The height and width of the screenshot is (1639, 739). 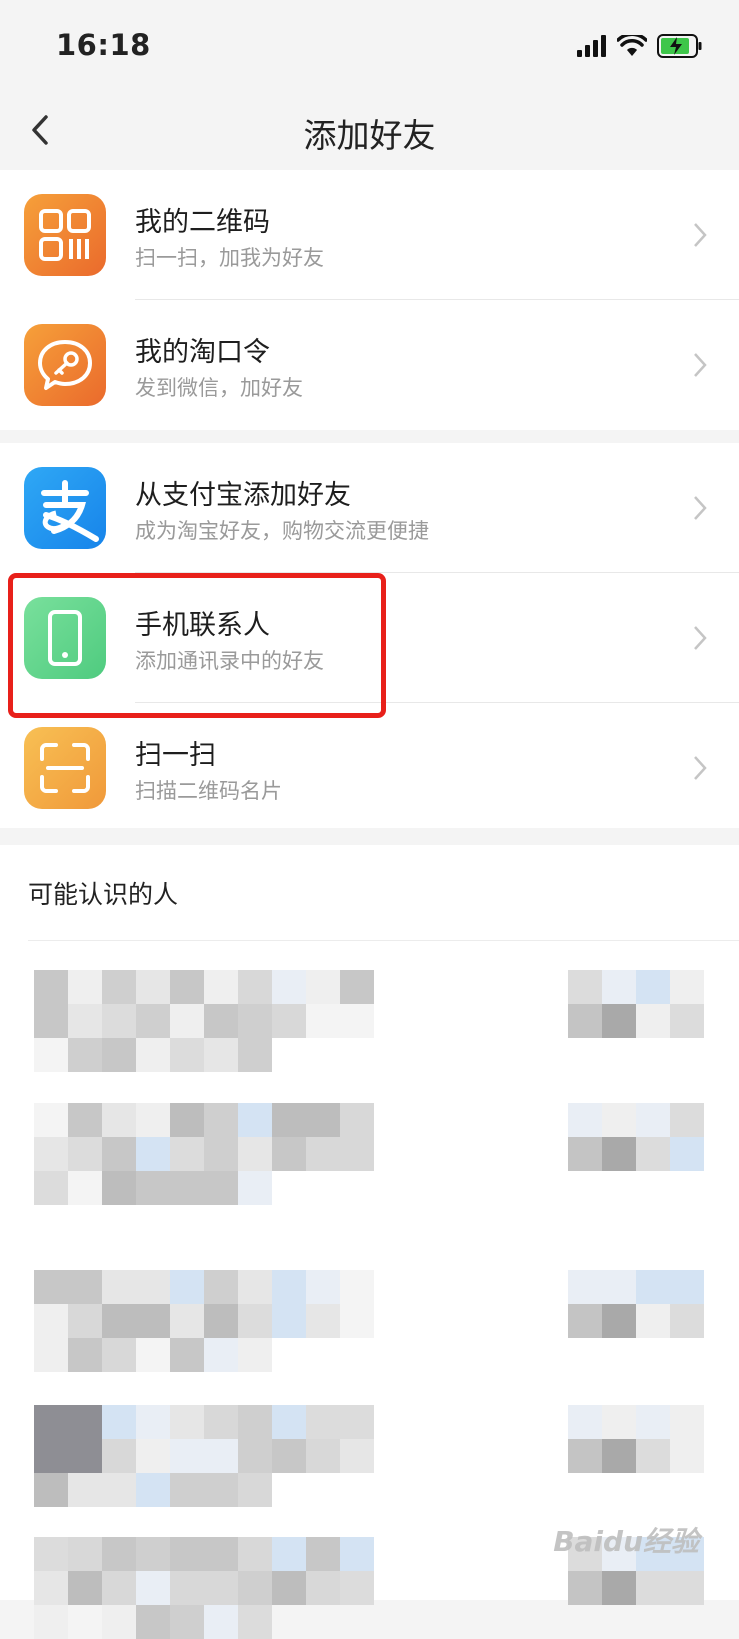 I want to click on item-title: 我的淘口令, so click(x=202, y=352).